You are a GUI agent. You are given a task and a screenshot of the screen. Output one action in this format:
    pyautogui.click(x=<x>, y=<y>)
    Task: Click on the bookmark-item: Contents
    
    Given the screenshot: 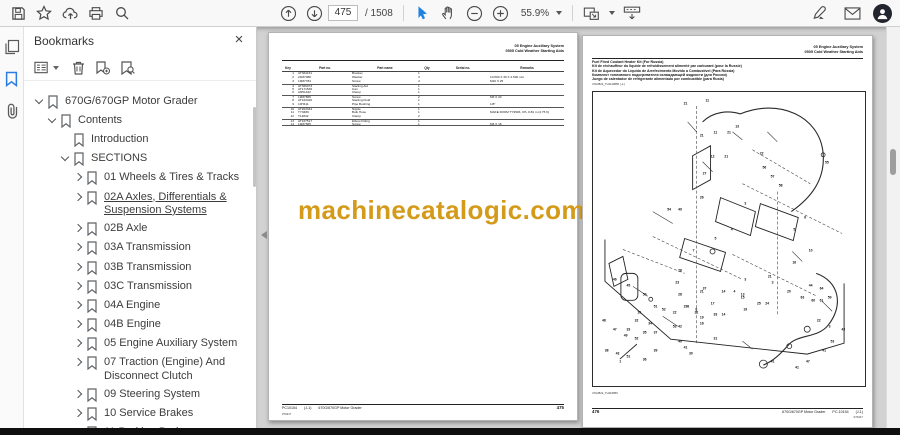 What is the action you would take?
    pyautogui.click(x=138, y=120)
    